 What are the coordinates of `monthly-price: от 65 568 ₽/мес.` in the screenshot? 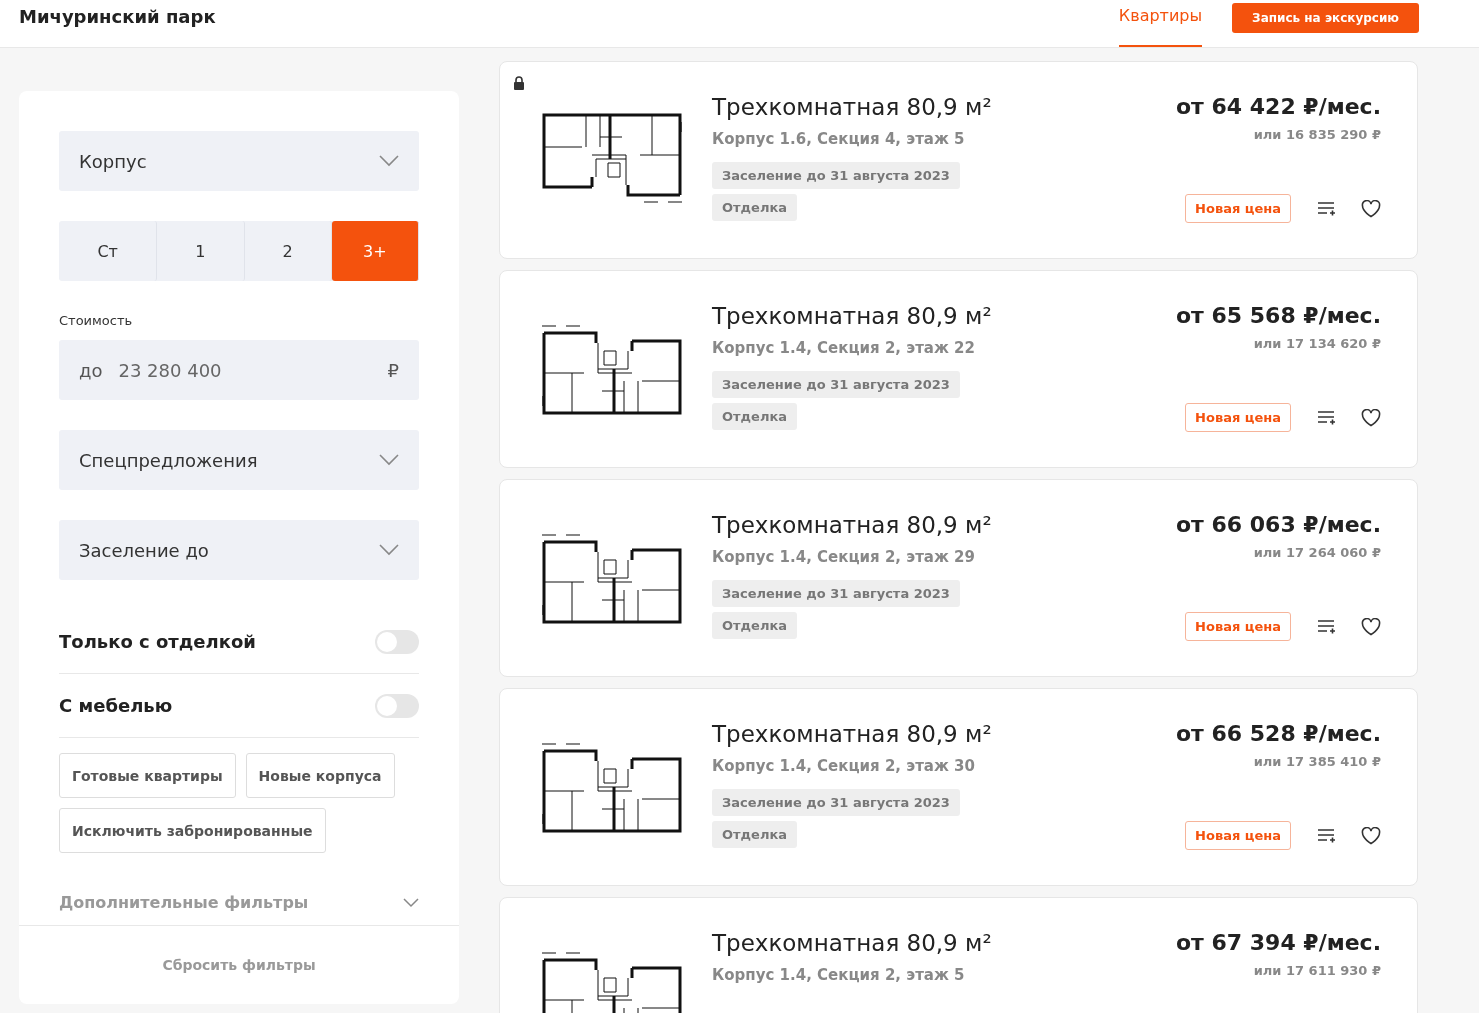 It's located at (1278, 315).